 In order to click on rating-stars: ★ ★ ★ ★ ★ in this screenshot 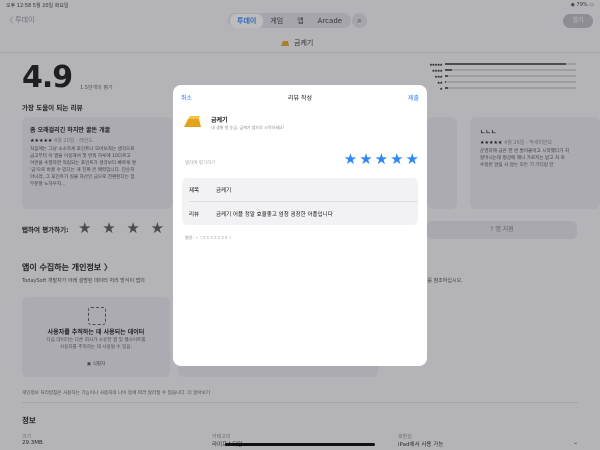, I will do `click(381, 159)`.